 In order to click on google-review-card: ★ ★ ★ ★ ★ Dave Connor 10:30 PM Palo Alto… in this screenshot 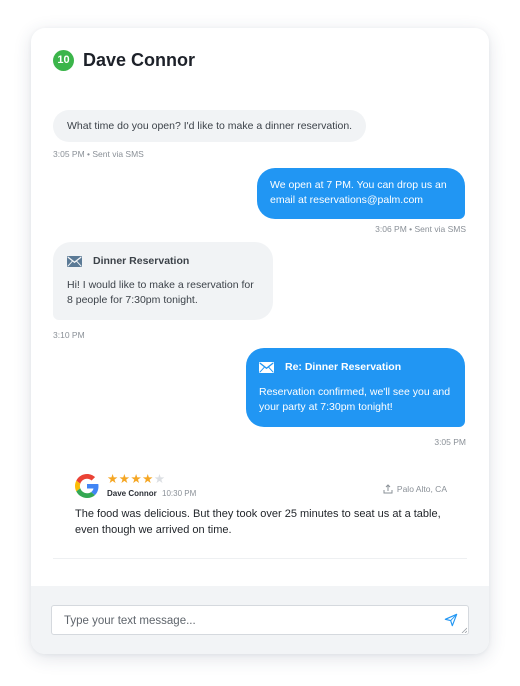, I will do `click(260, 511)`.